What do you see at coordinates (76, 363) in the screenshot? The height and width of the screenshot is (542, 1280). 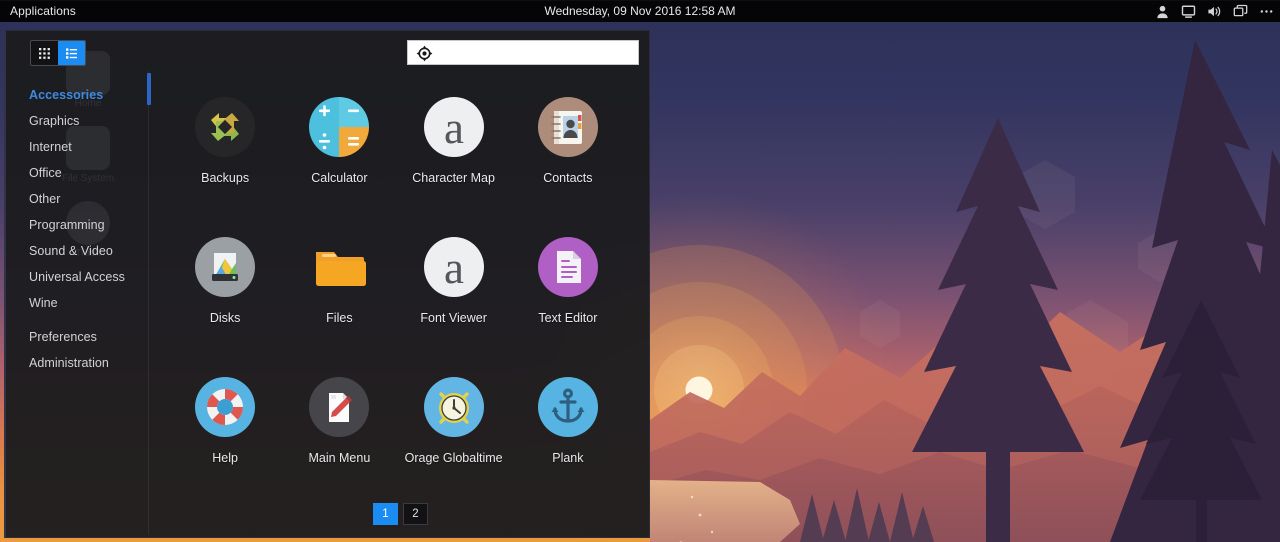 I see `sidebar-item-administration: Administration` at bounding box center [76, 363].